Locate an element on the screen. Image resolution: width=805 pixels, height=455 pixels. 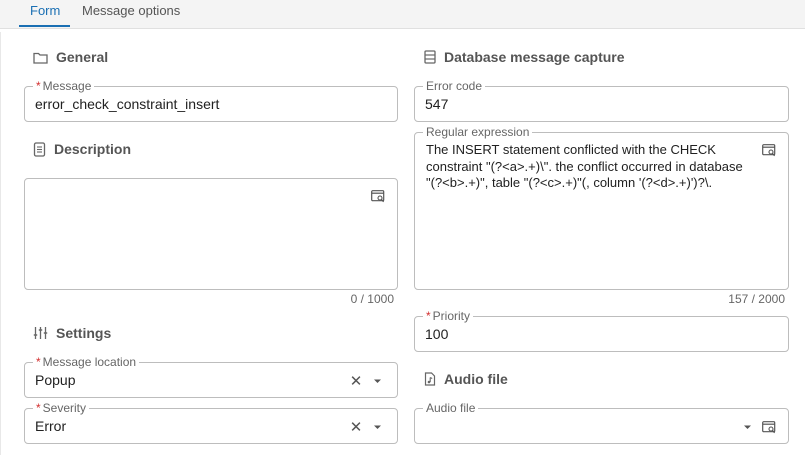
sliders-icon is located at coordinates (40, 333).